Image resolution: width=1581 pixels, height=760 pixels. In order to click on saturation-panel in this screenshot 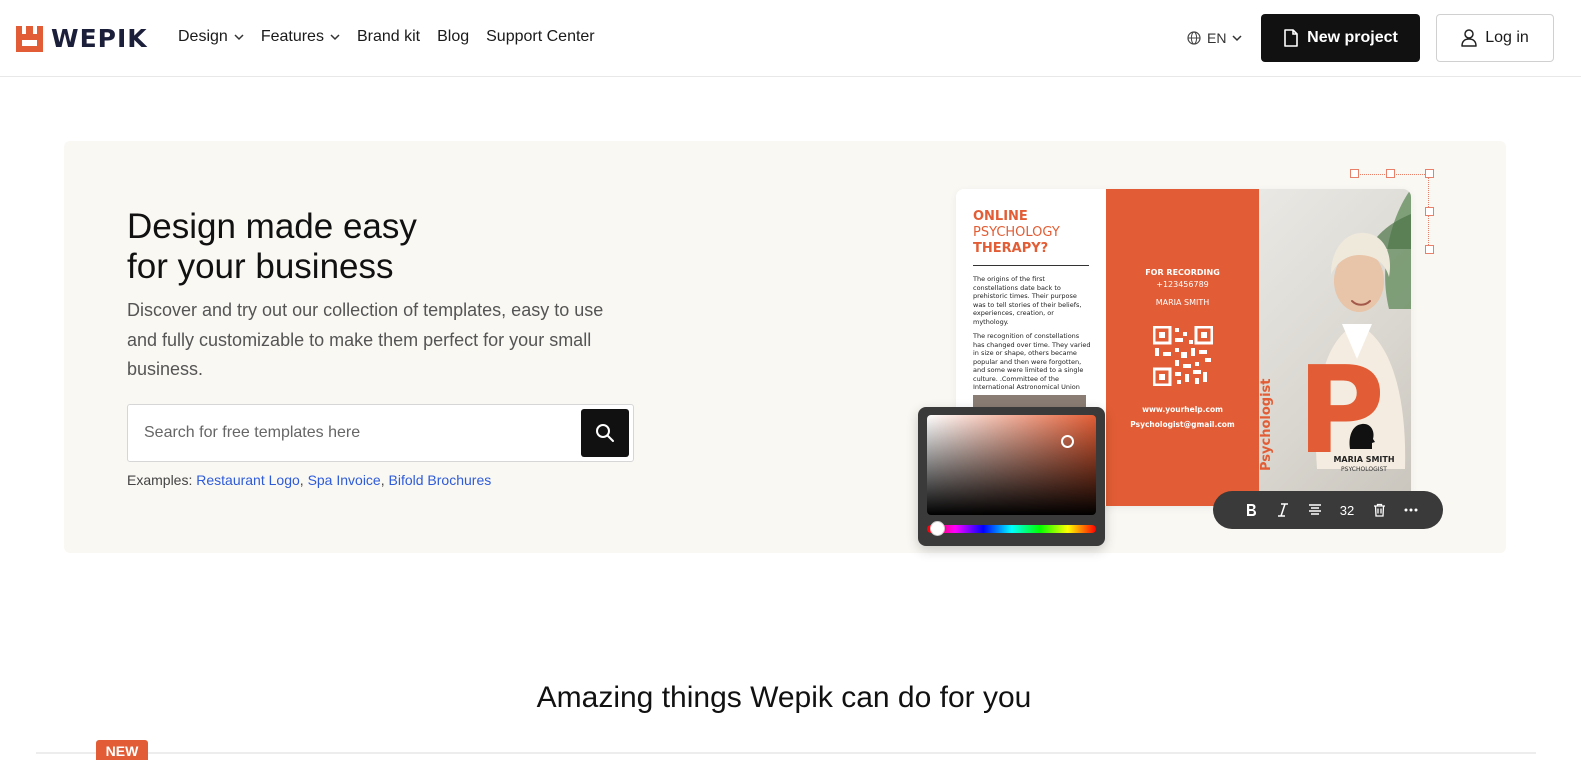, I will do `click(1011, 465)`.